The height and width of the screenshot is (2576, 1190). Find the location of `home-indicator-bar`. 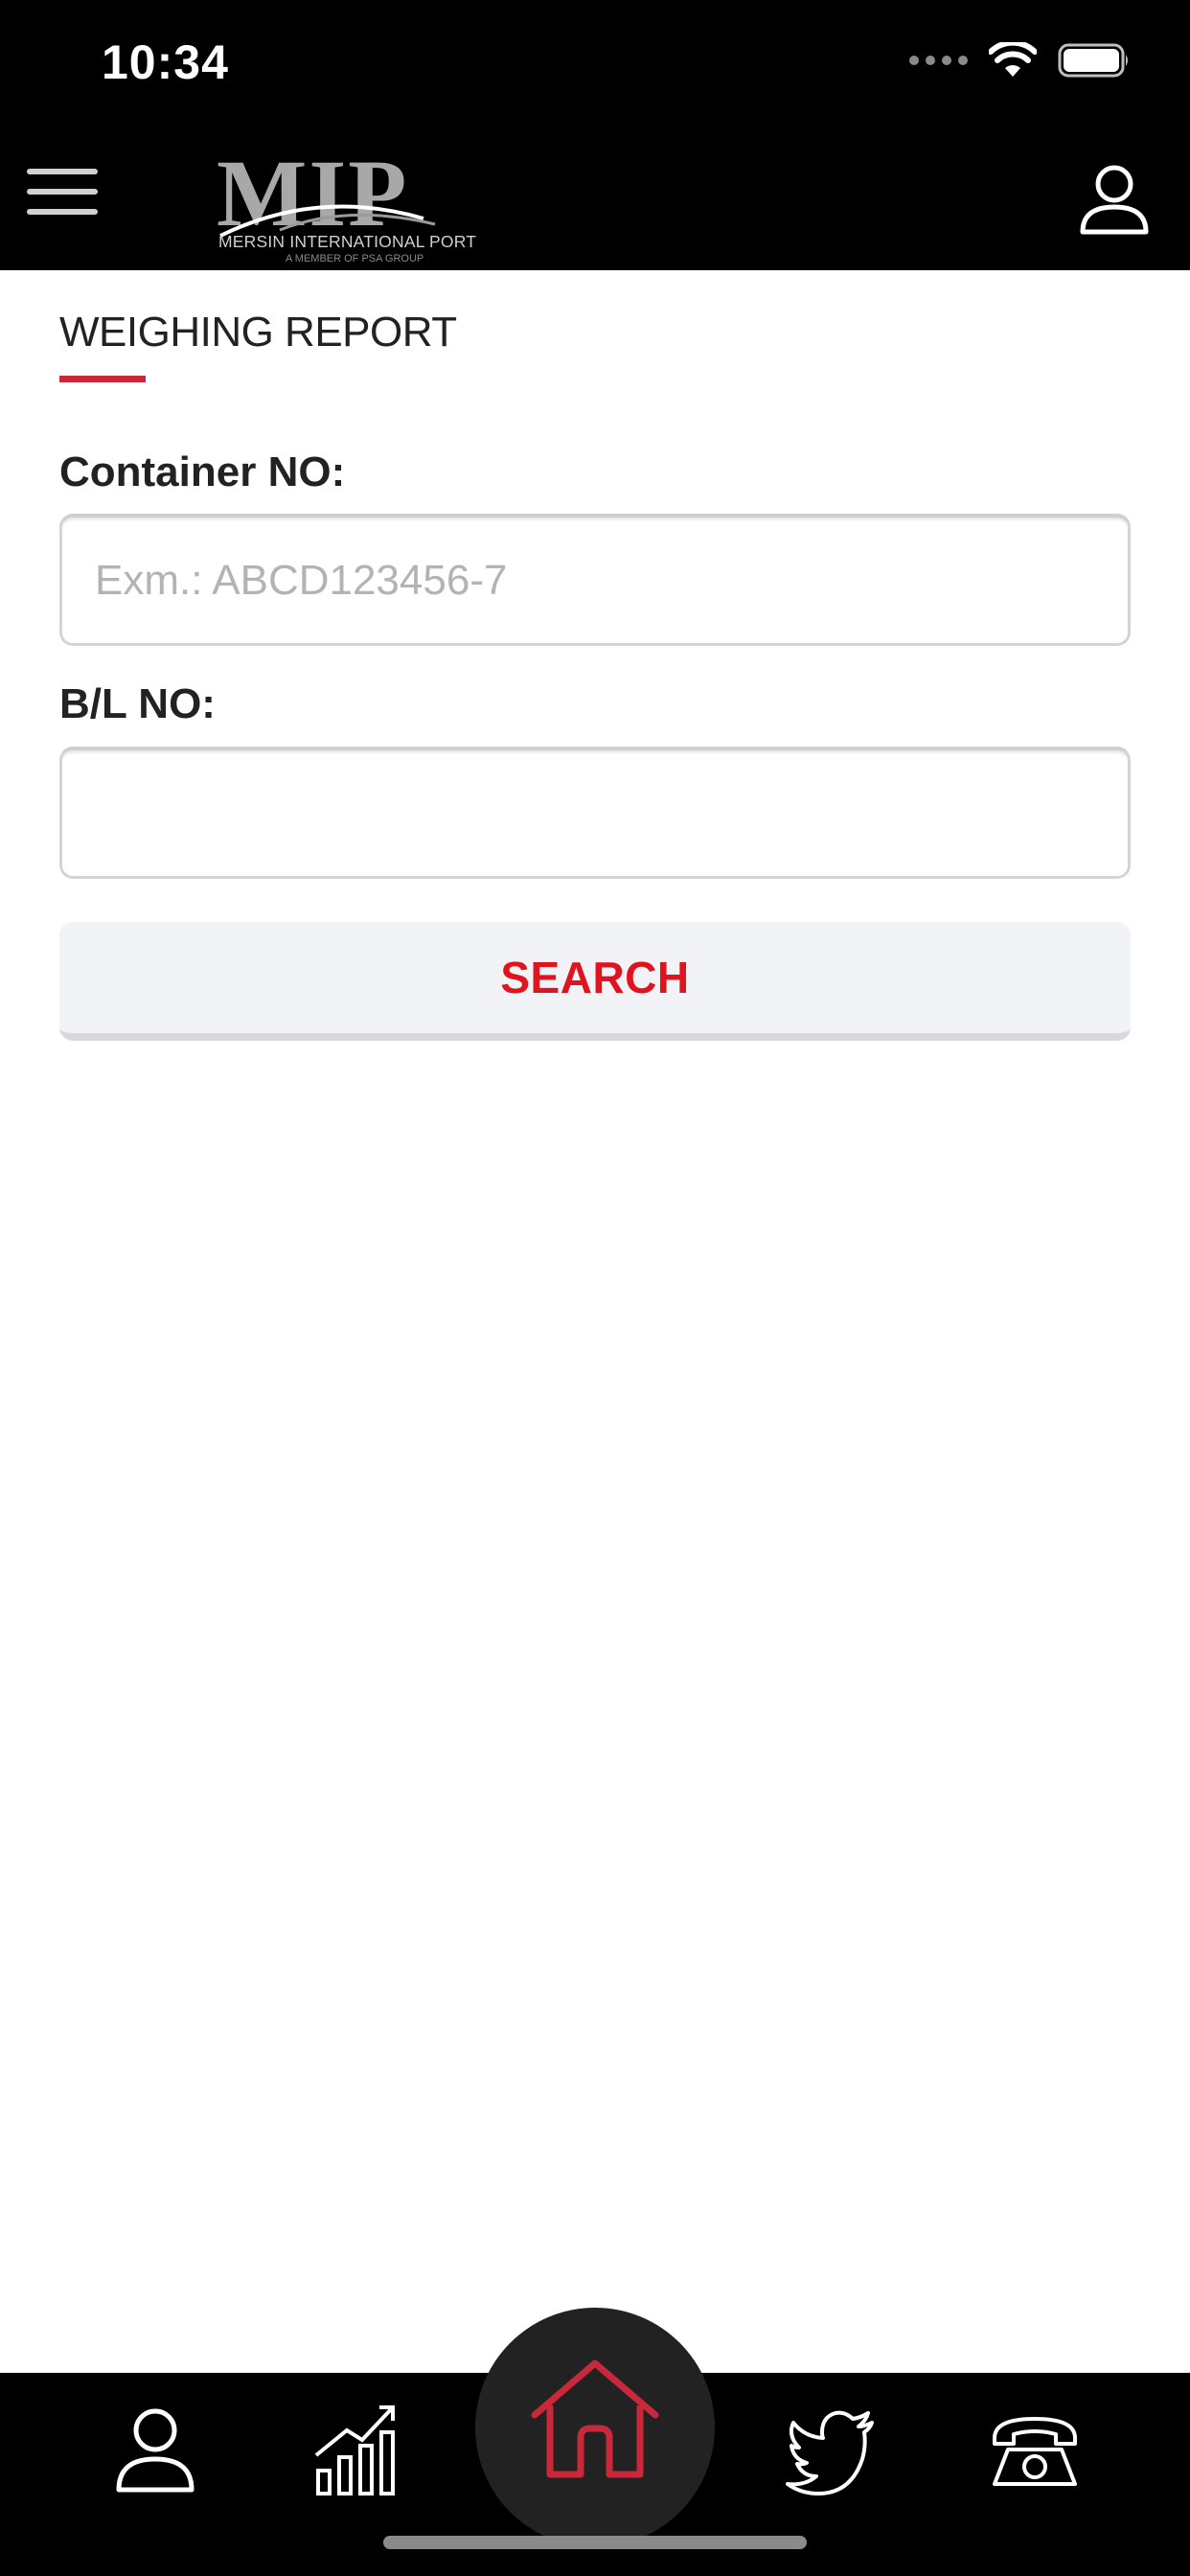

home-indicator-bar is located at coordinates (595, 2542).